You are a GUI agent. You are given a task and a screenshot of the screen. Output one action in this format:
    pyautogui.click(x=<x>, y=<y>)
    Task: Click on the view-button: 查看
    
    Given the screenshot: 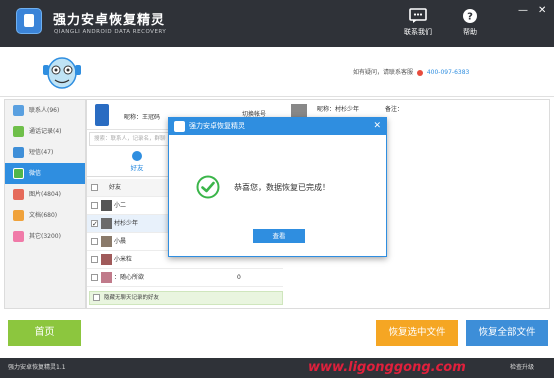 What is the action you would take?
    pyautogui.click(x=279, y=236)
    